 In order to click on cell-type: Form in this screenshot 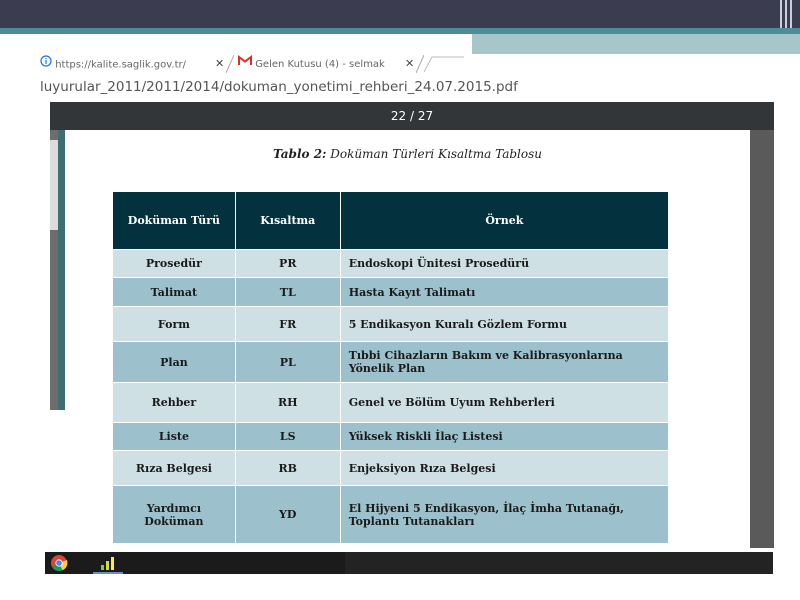, I will do `click(174, 324)`.